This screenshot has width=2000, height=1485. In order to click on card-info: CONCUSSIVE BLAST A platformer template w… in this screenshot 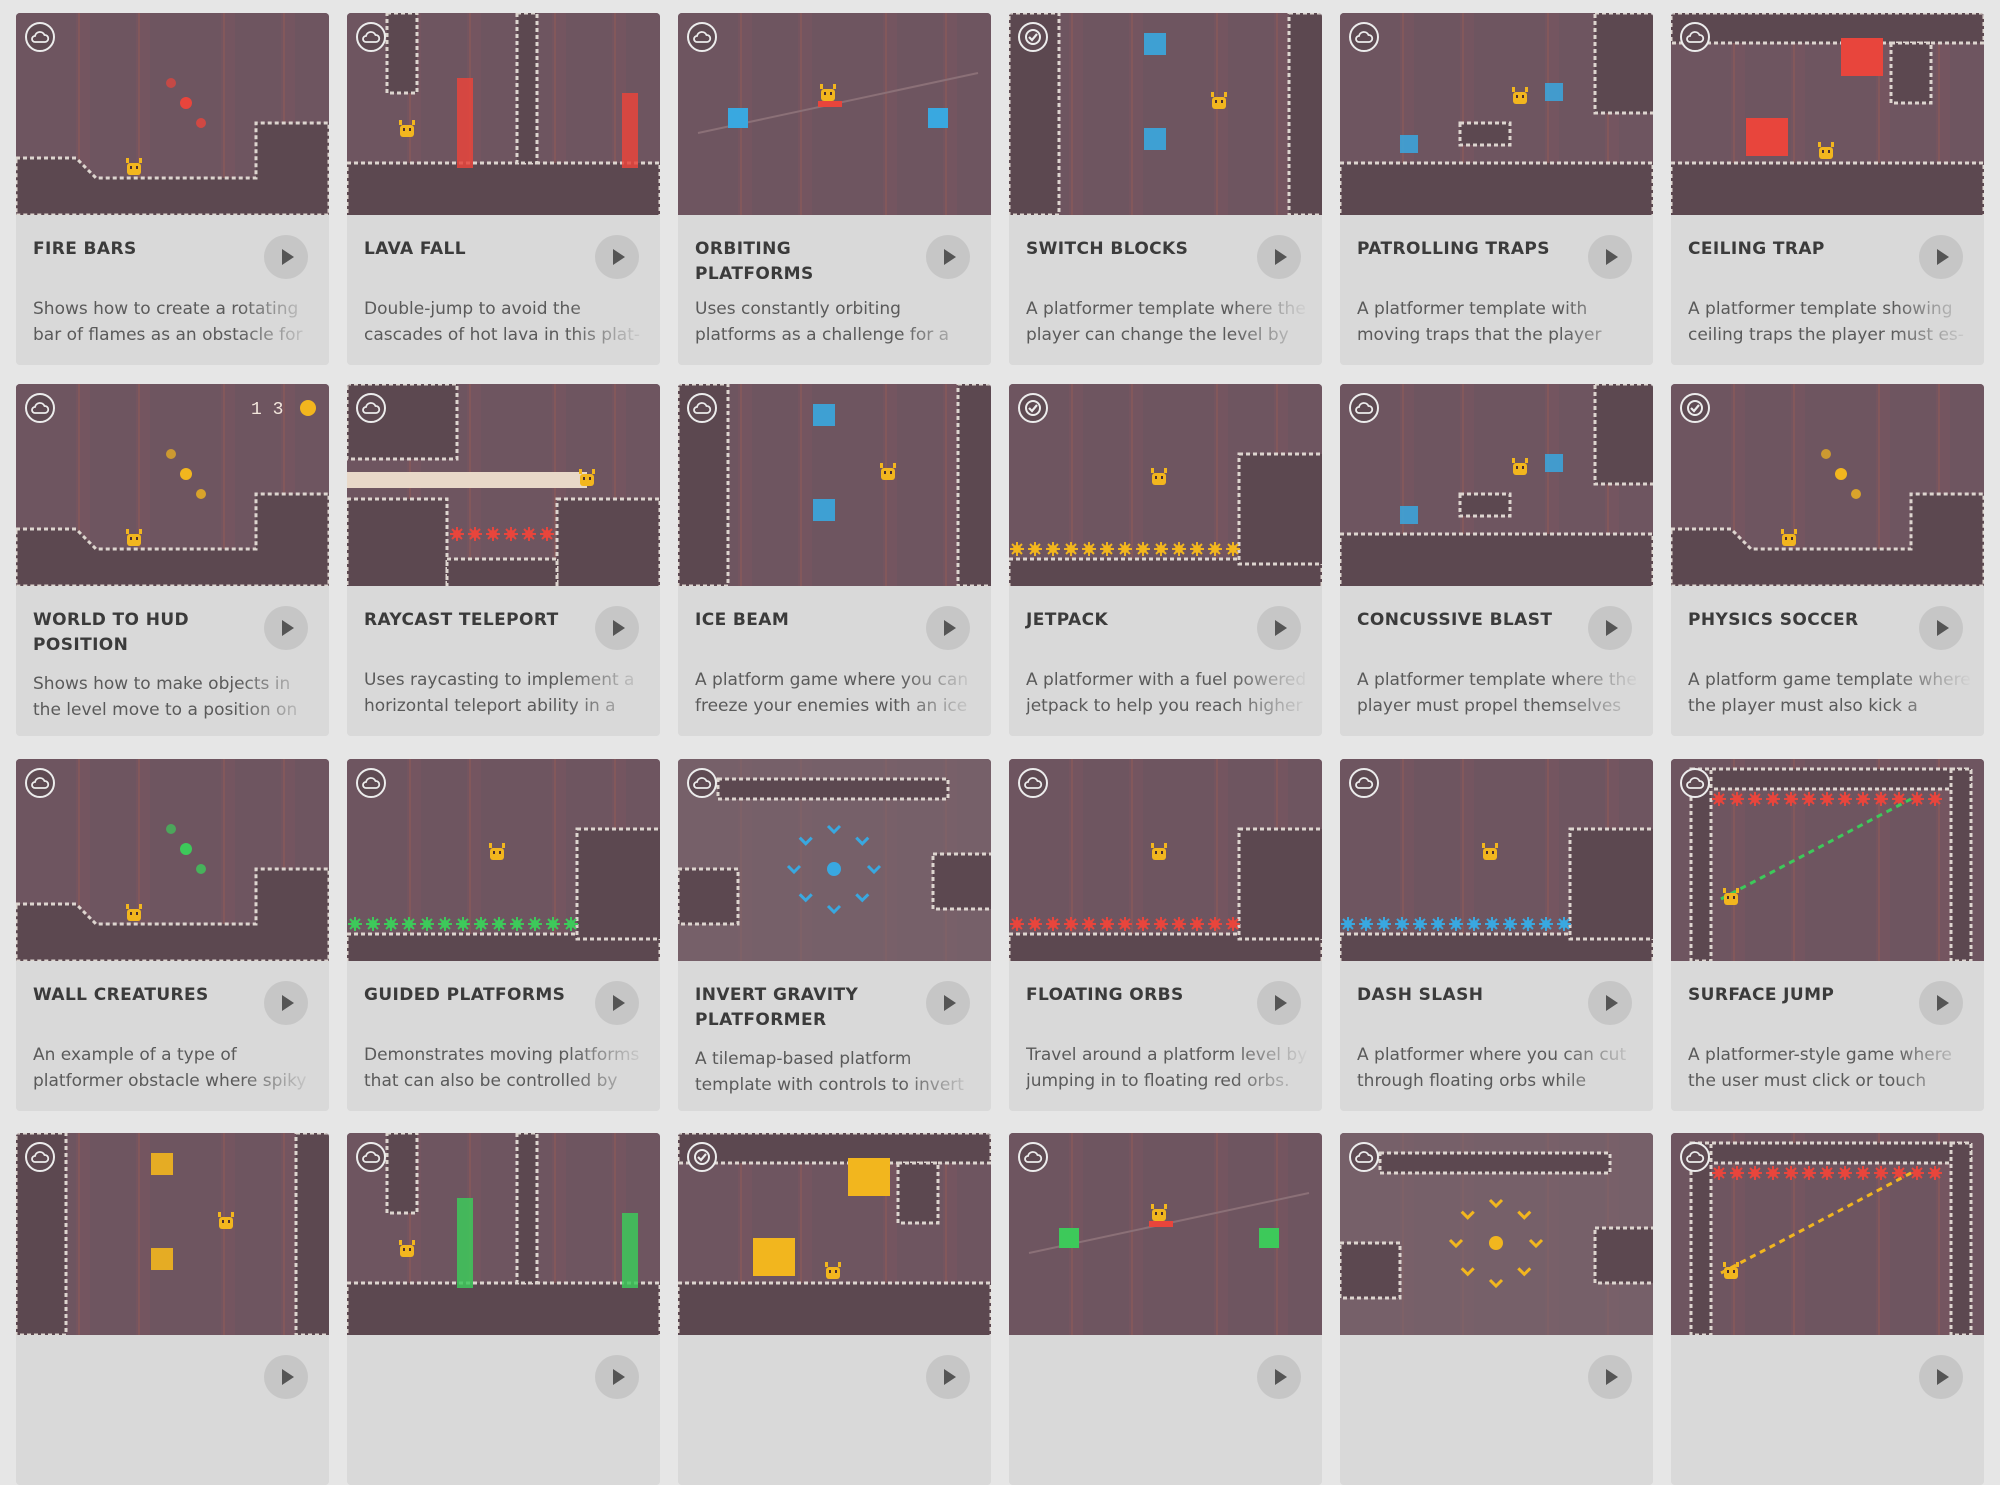, I will do `click(1496, 661)`.